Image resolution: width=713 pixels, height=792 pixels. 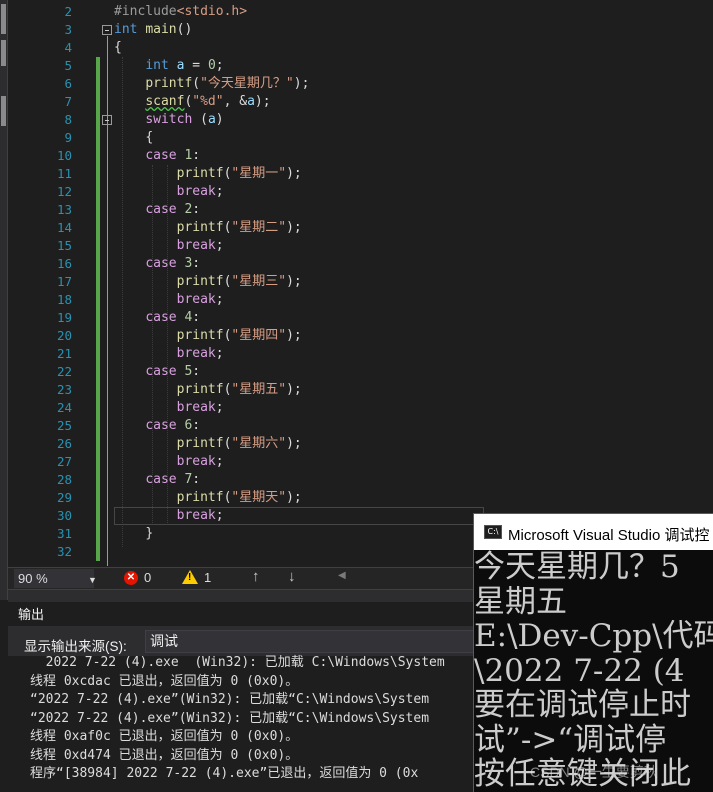 I want to click on code-line: printf("星期一");, so click(x=211, y=174).